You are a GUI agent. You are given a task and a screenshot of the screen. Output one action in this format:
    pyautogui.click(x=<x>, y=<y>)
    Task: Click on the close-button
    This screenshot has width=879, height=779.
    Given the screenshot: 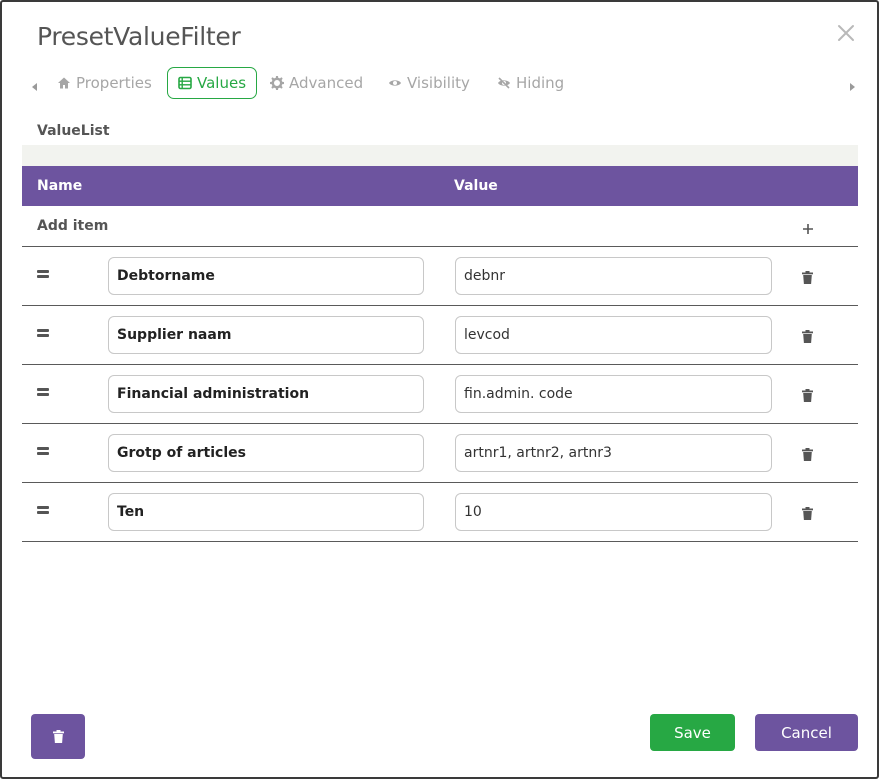 What is the action you would take?
    pyautogui.click(x=846, y=33)
    